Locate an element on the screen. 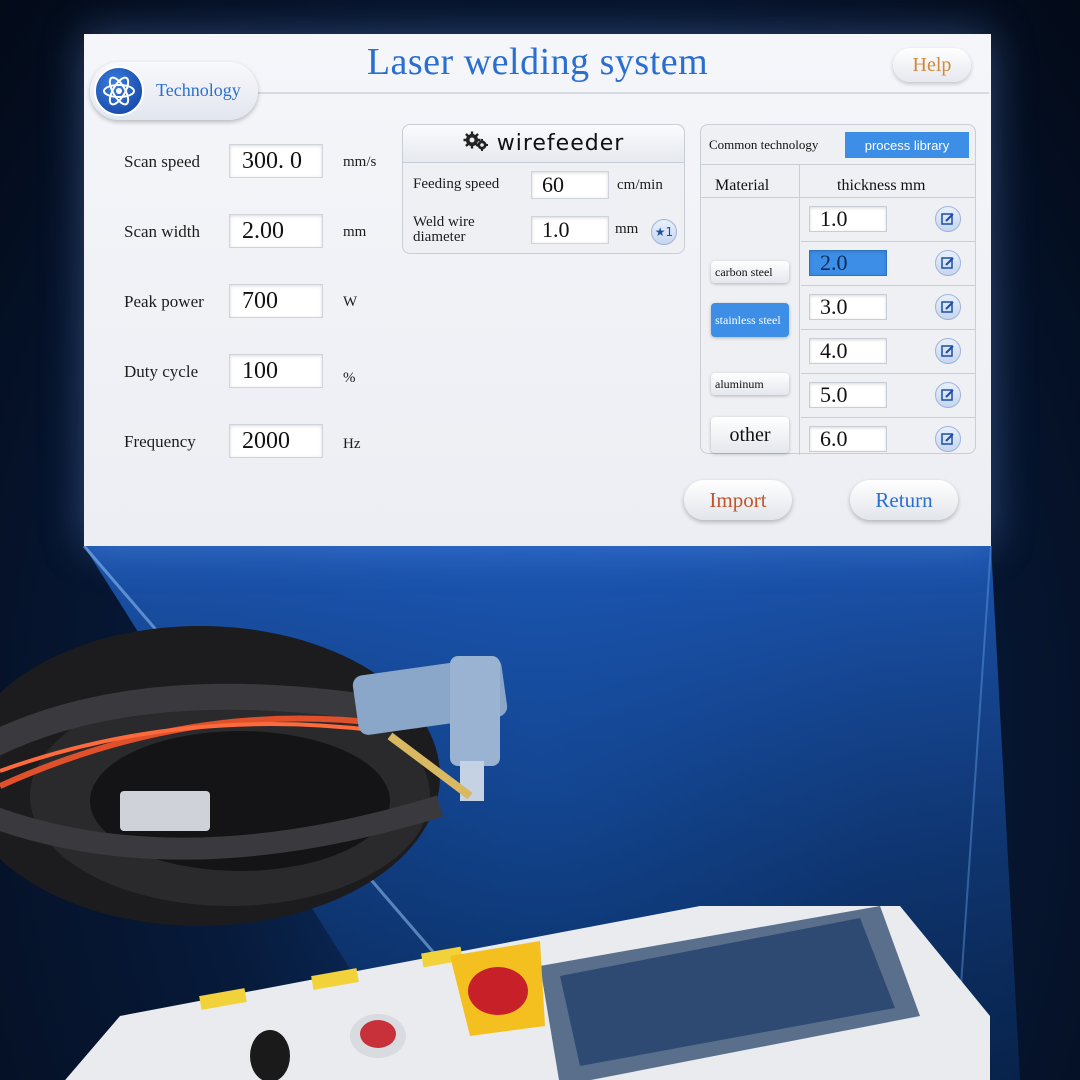 The width and height of the screenshot is (1080, 1080). duty-cycle-input: 100 is located at coordinates (276, 371).